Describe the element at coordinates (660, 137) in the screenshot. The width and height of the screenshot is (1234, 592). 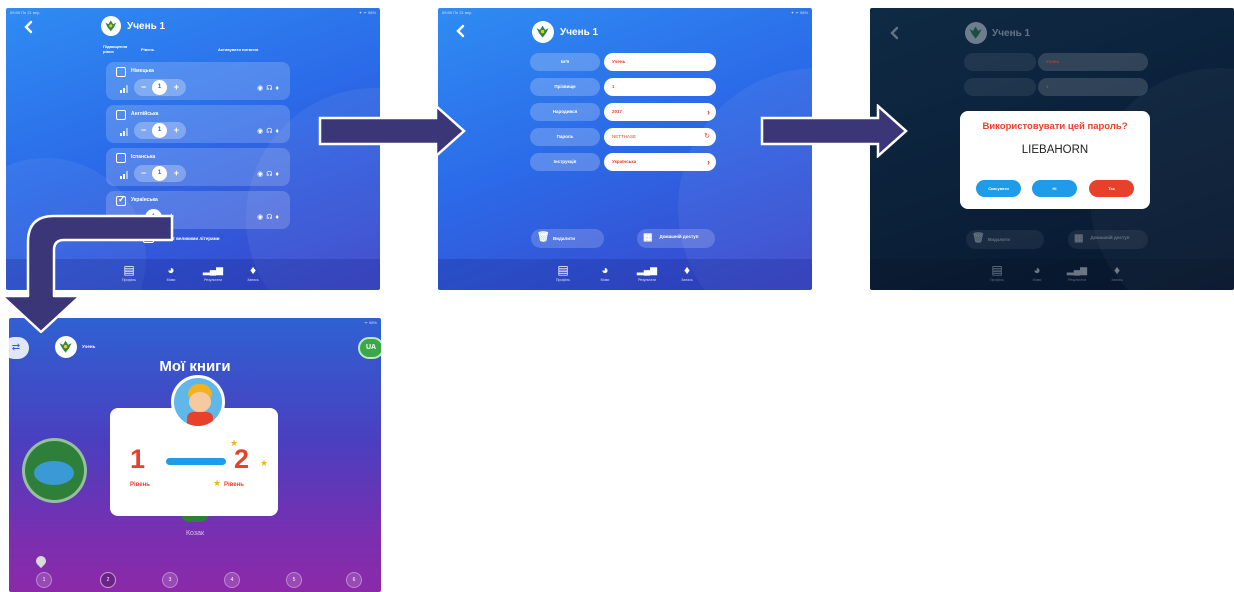
I see `password-input: NETTHASE ↻` at that location.